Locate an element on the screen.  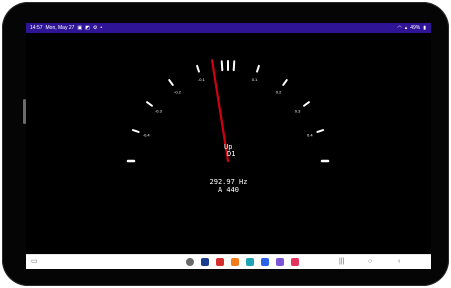
wifi-icon: ◠ is located at coordinates (399, 28).